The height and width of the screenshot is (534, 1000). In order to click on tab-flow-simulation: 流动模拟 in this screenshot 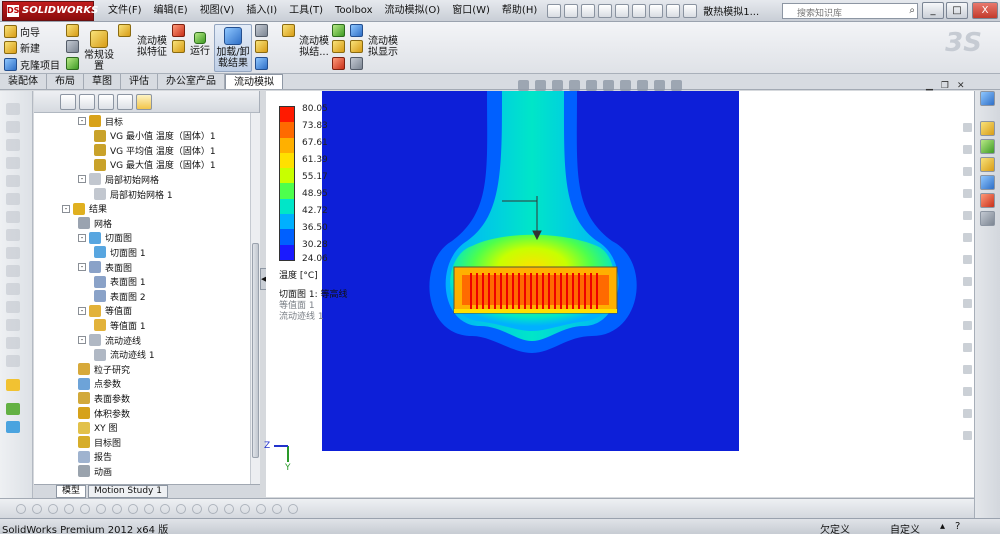, I will do `click(254, 81)`.